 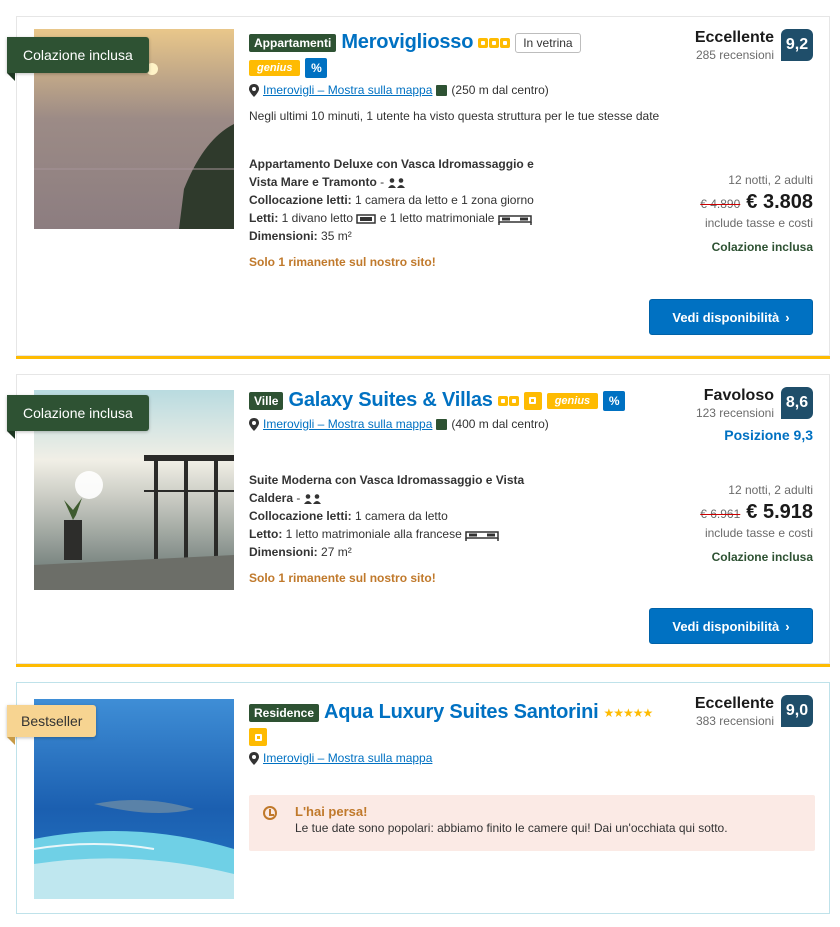 I want to click on bestseller-ribbon: Bestseller, so click(x=52, y=725).